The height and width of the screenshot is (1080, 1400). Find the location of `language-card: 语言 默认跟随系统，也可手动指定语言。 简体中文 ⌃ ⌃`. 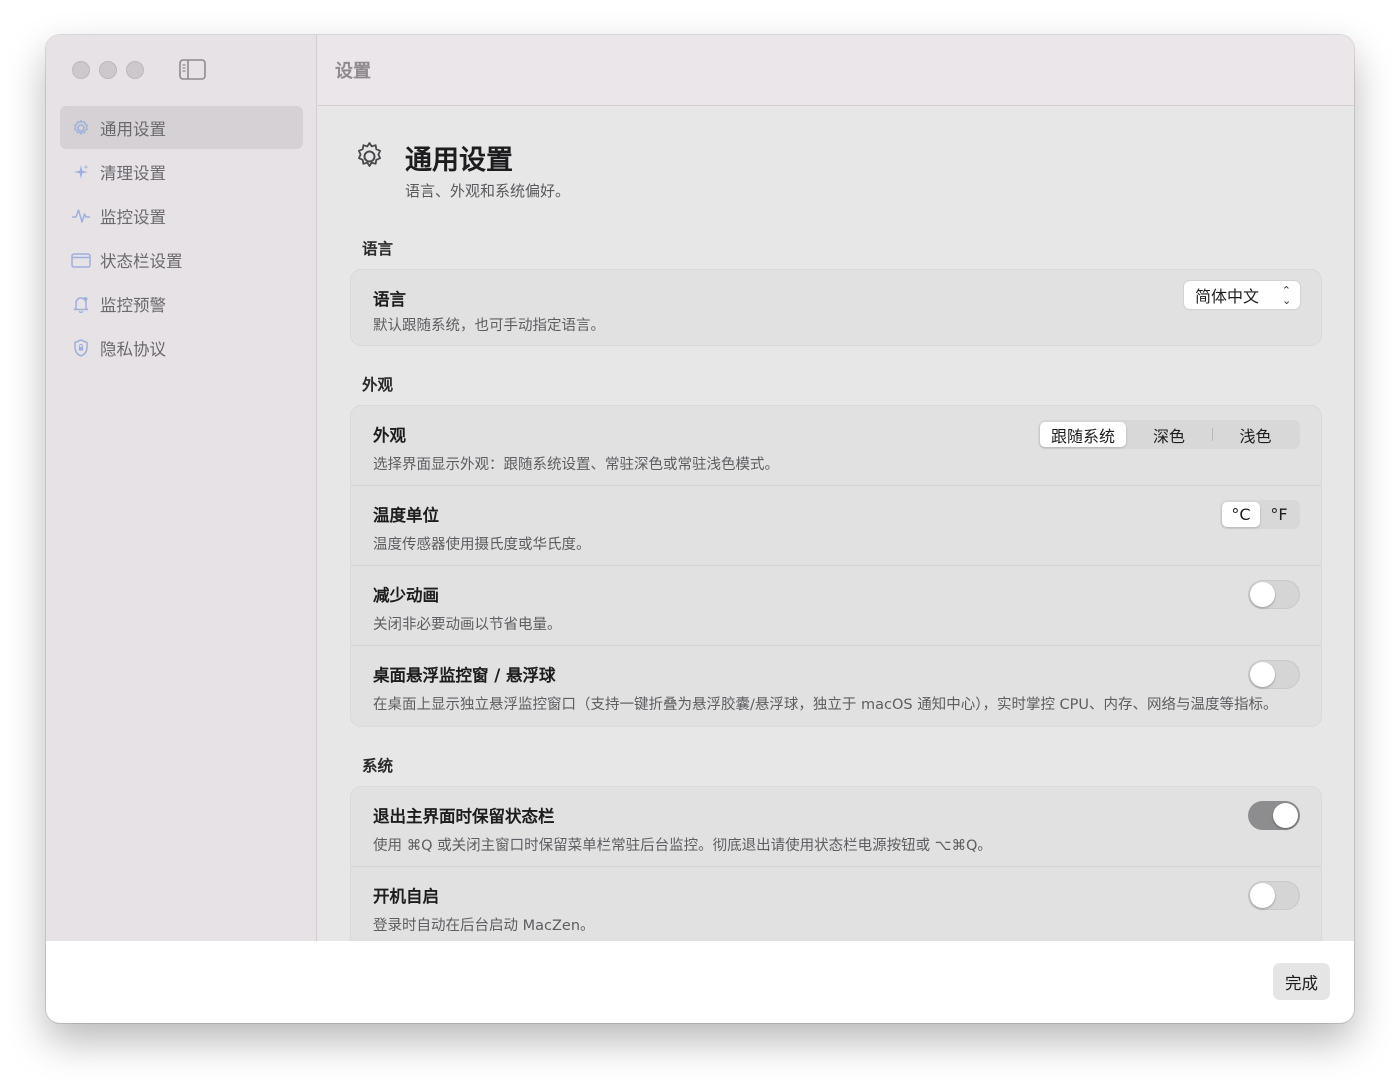

language-card: 语言 默认跟随系统，也可手动指定语言。 简体中文 ⌃ ⌃ is located at coordinates (836, 307).